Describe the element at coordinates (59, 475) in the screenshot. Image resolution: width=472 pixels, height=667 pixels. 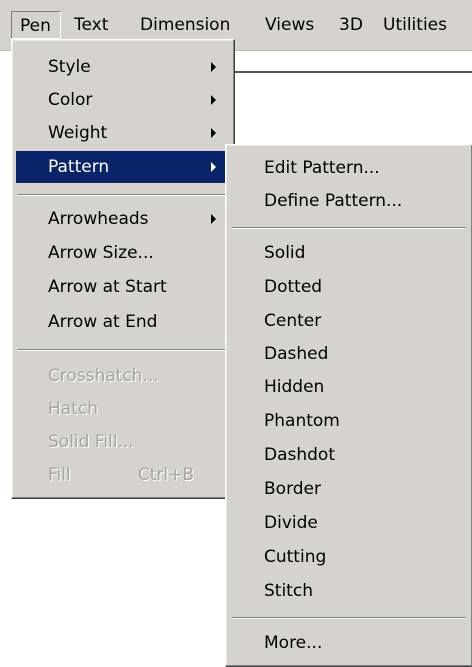
I see `menu-item-label: Fill` at that location.